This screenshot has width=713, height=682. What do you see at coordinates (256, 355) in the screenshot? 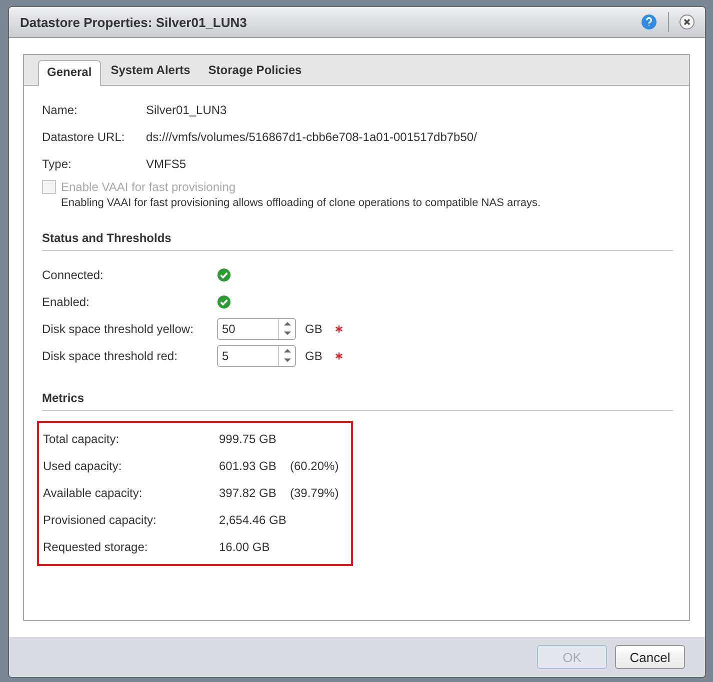
I see `number-spinner: 5` at bounding box center [256, 355].